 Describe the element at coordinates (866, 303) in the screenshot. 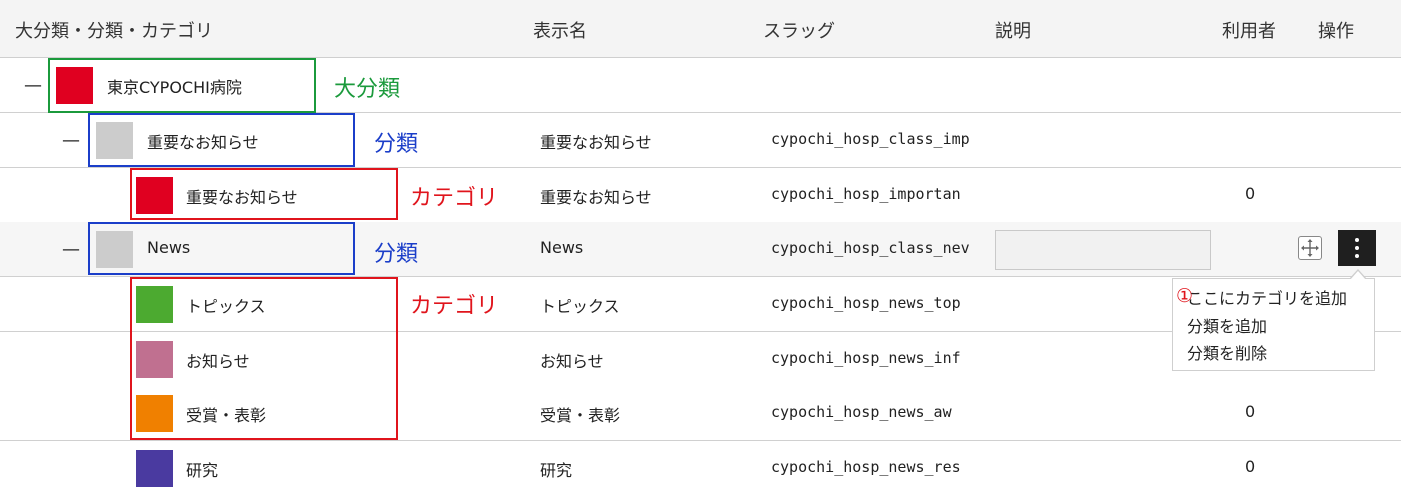

I see `slug-cell: cypochi_hosp_news_top` at that location.